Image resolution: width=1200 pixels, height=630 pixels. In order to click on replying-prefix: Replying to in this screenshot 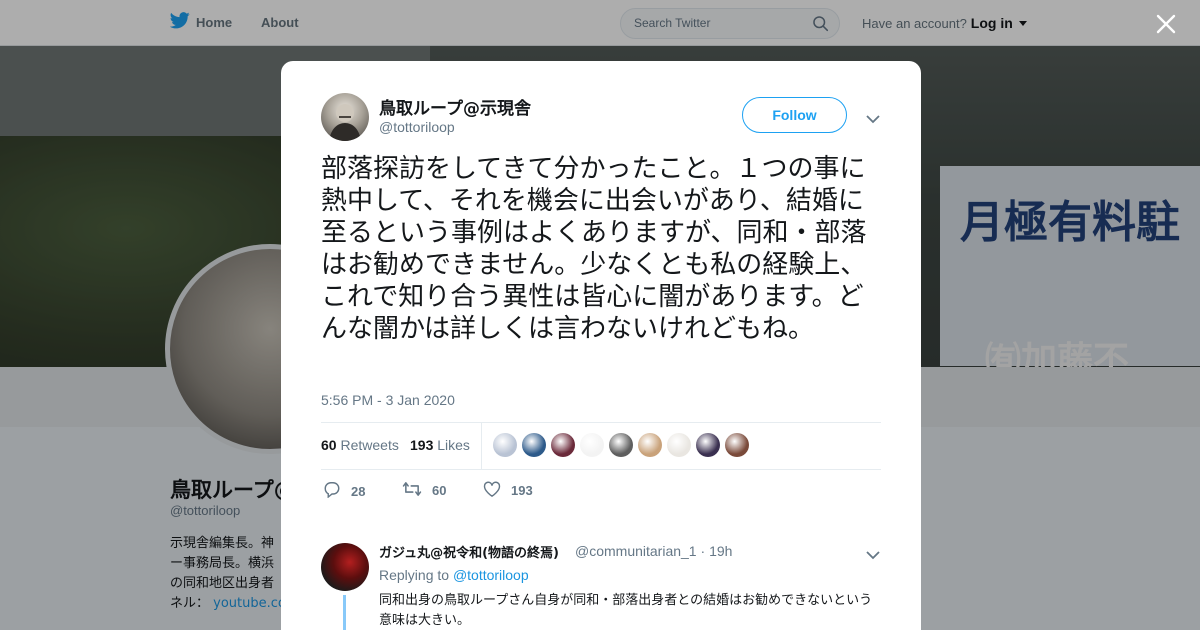, I will do `click(414, 575)`.